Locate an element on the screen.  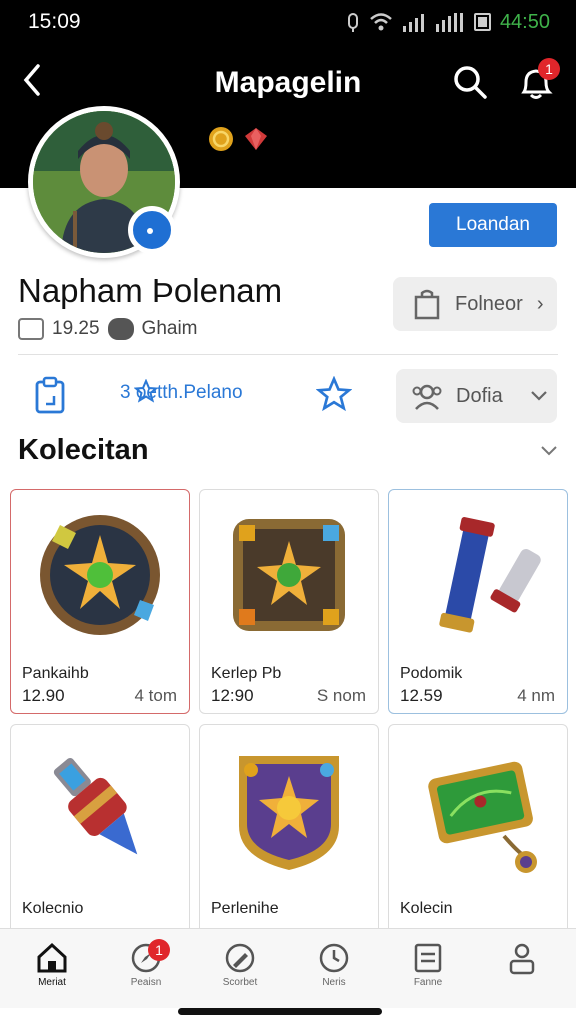
follow-label: Folneor is located at coordinates (489, 303).